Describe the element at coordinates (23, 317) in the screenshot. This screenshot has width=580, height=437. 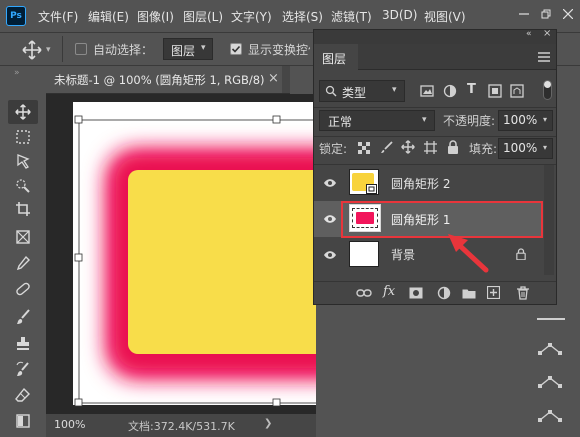
I see `brush-tool-icon` at that location.